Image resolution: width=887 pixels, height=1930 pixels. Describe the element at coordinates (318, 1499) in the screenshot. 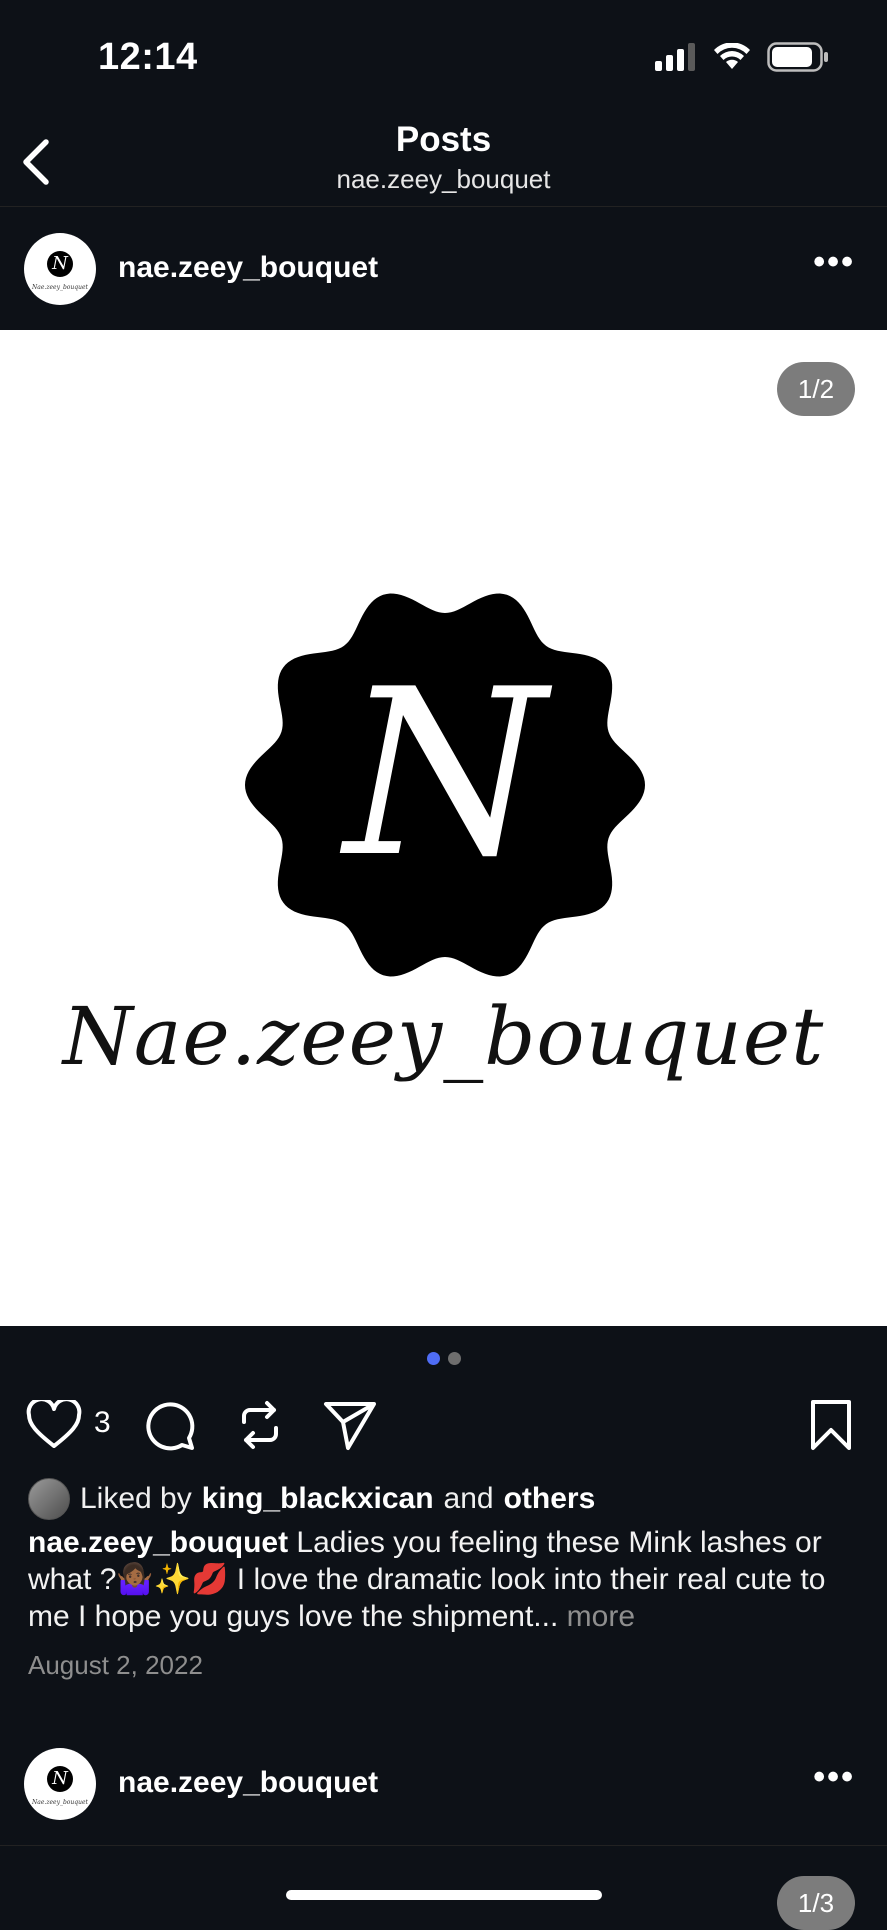

I see `liked-by-user: king_blackxican` at that location.